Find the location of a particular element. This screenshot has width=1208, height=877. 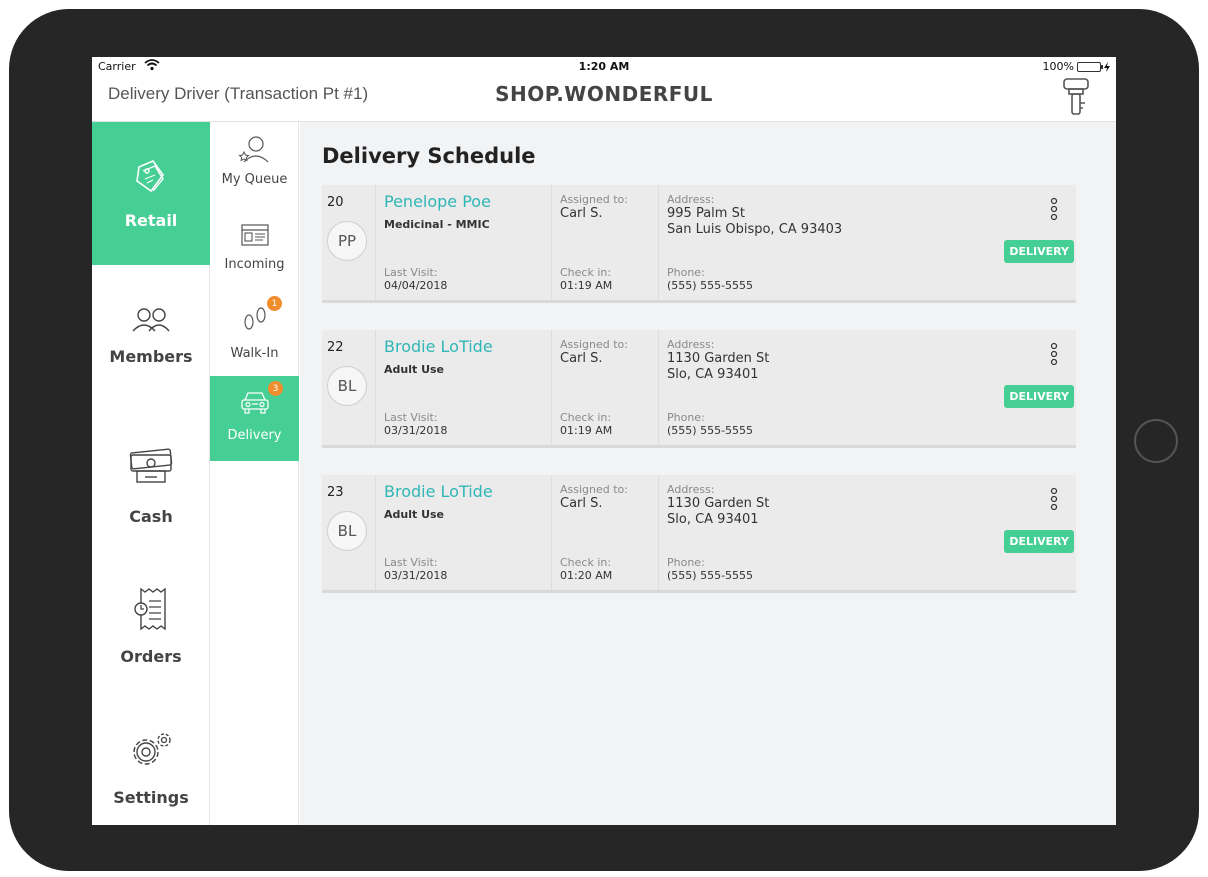

order-number: 20 is located at coordinates (335, 202).